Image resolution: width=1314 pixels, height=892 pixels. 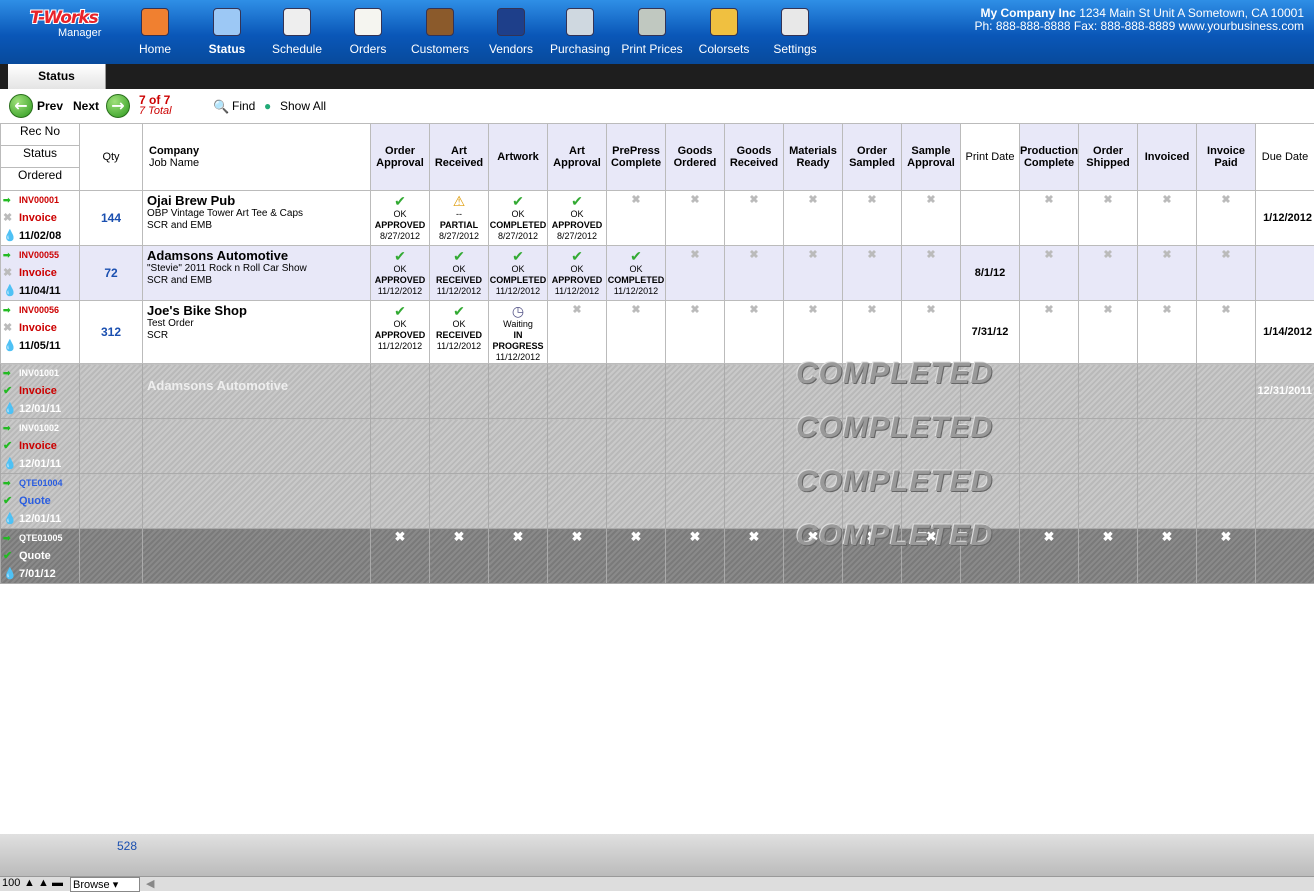 I want to click on tab-status: Status, so click(x=57, y=76).